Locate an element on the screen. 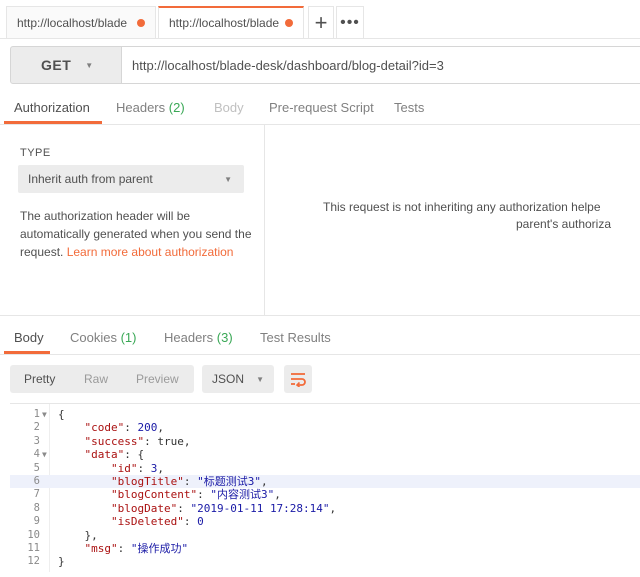 The height and width of the screenshot is (577, 640). line-number: 1 is located at coordinates (36, 414).